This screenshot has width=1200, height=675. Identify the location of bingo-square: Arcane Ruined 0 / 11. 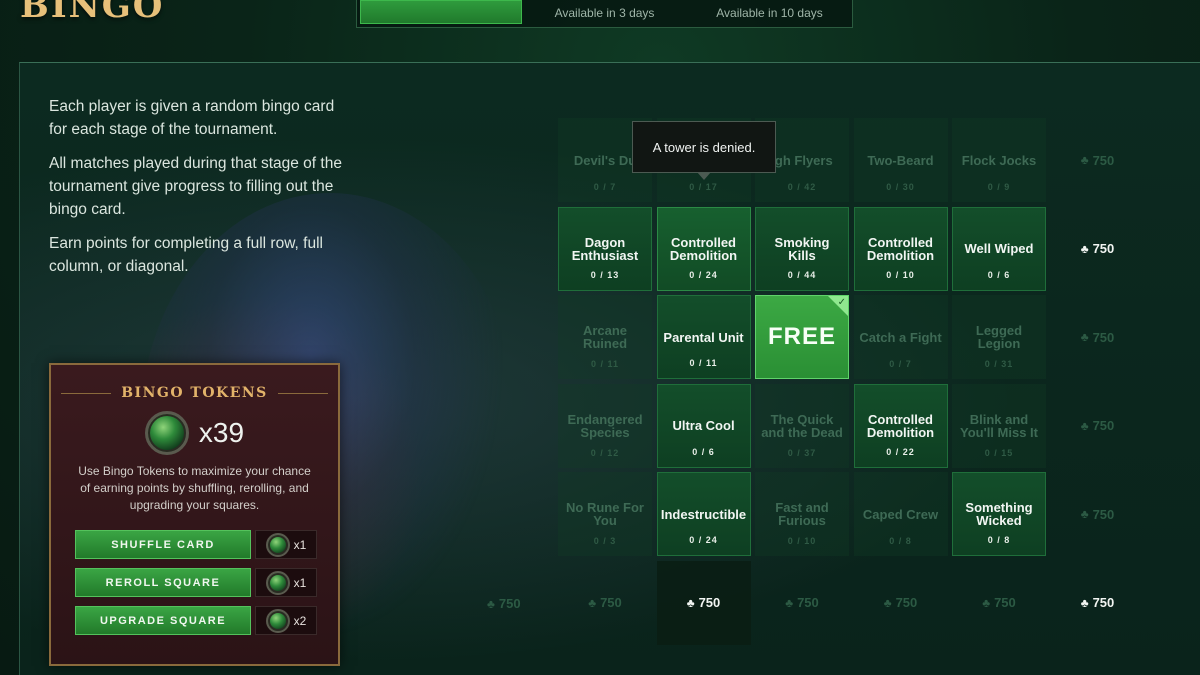
(605, 337).